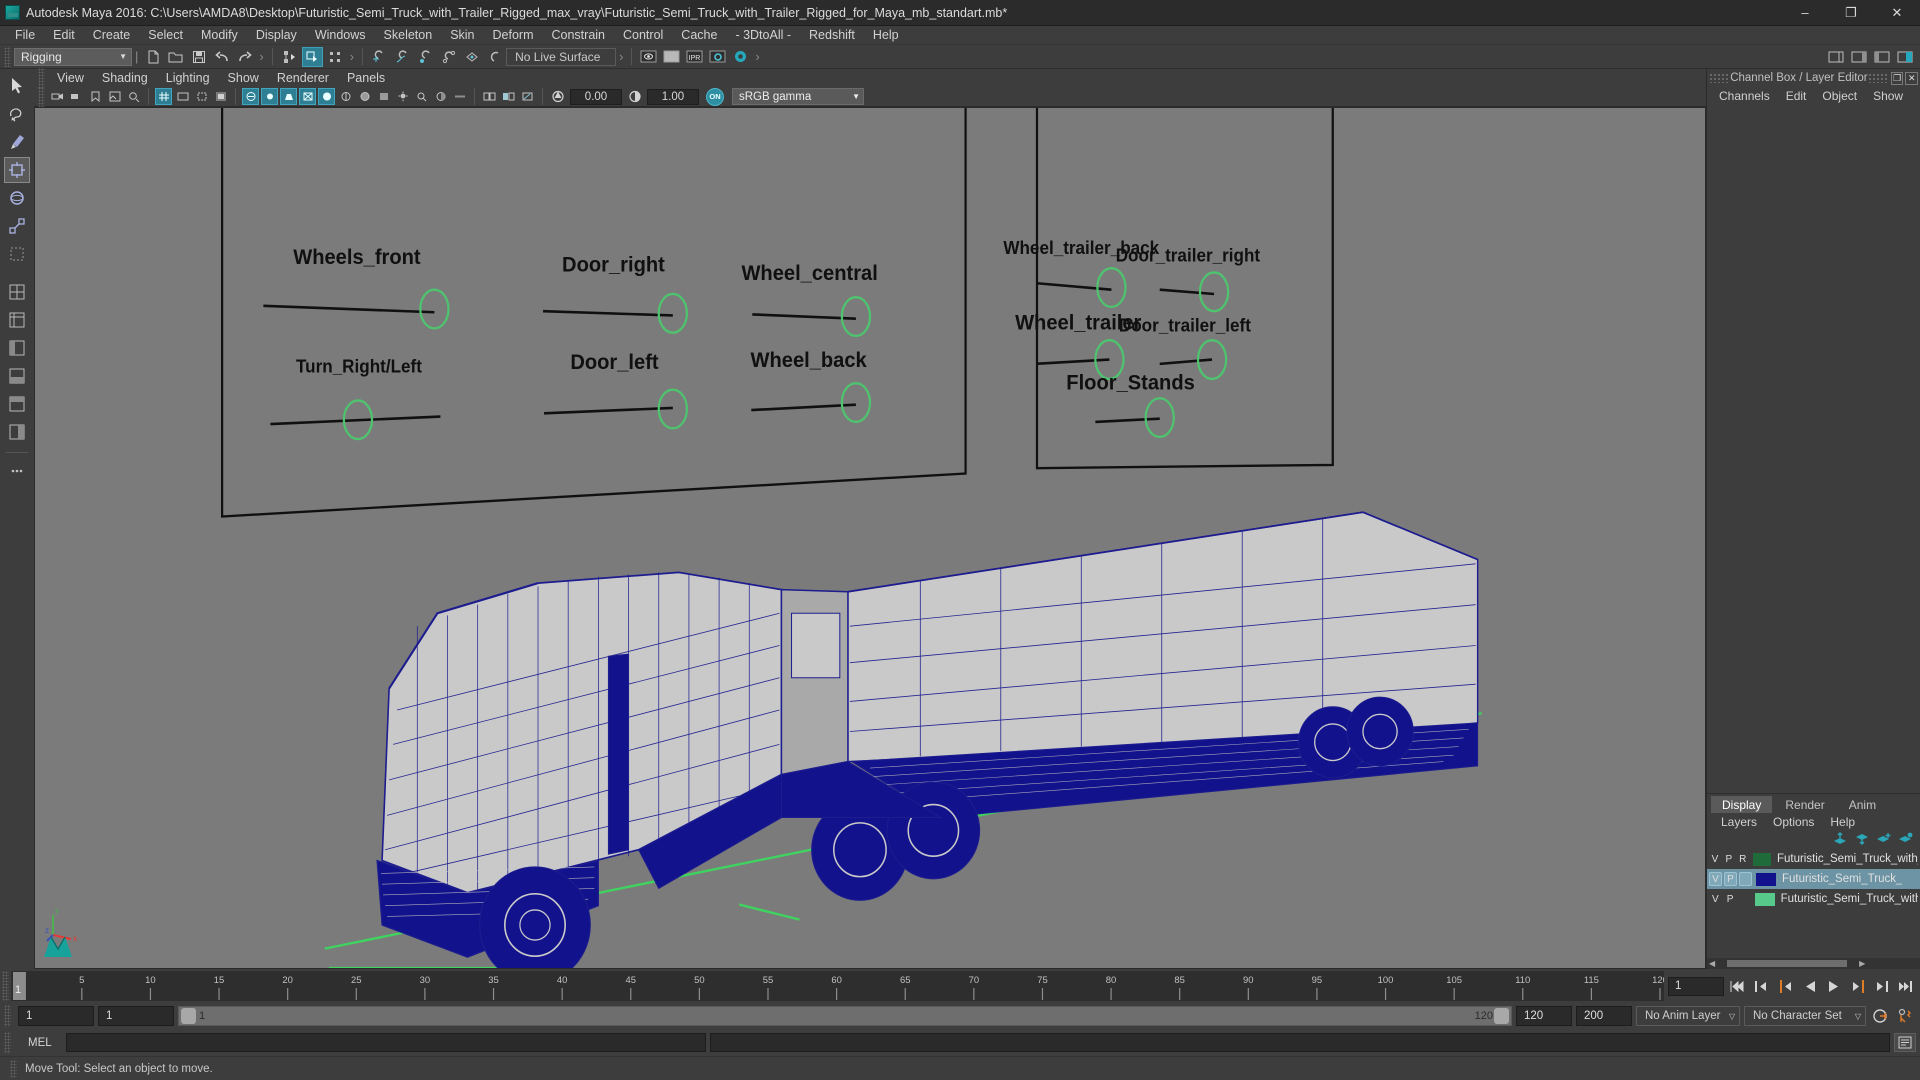  I want to click on smooth-shade-icon, so click(326, 96).